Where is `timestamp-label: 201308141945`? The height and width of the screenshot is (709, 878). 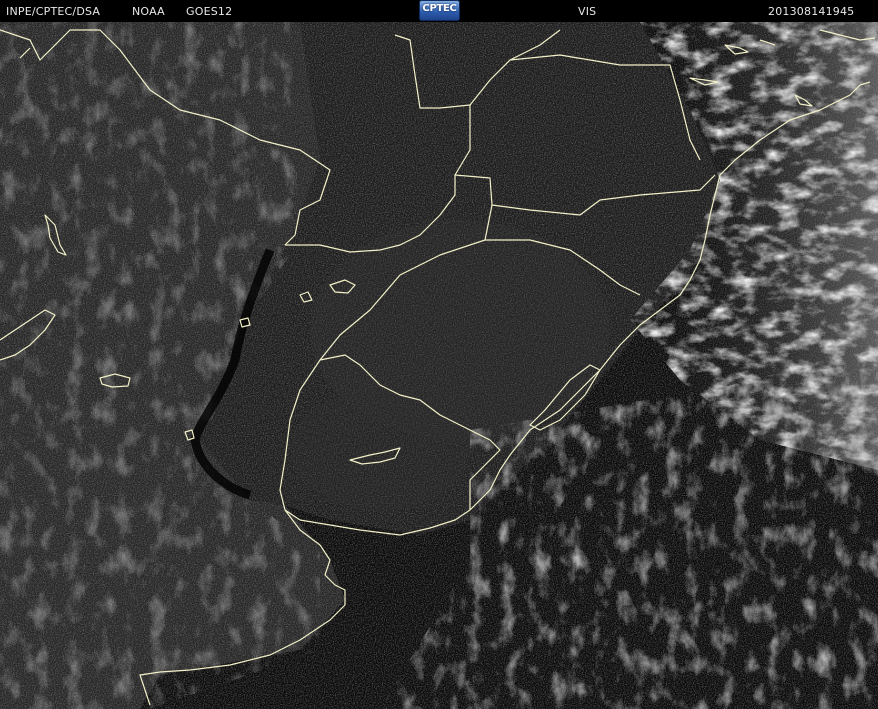 timestamp-label: 201308141945 is located at coordinates (811, 11).